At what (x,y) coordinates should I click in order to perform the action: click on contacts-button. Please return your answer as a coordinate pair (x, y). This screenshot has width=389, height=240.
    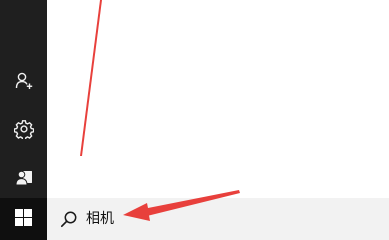
    Looking at the image, I should click on (23, 177).